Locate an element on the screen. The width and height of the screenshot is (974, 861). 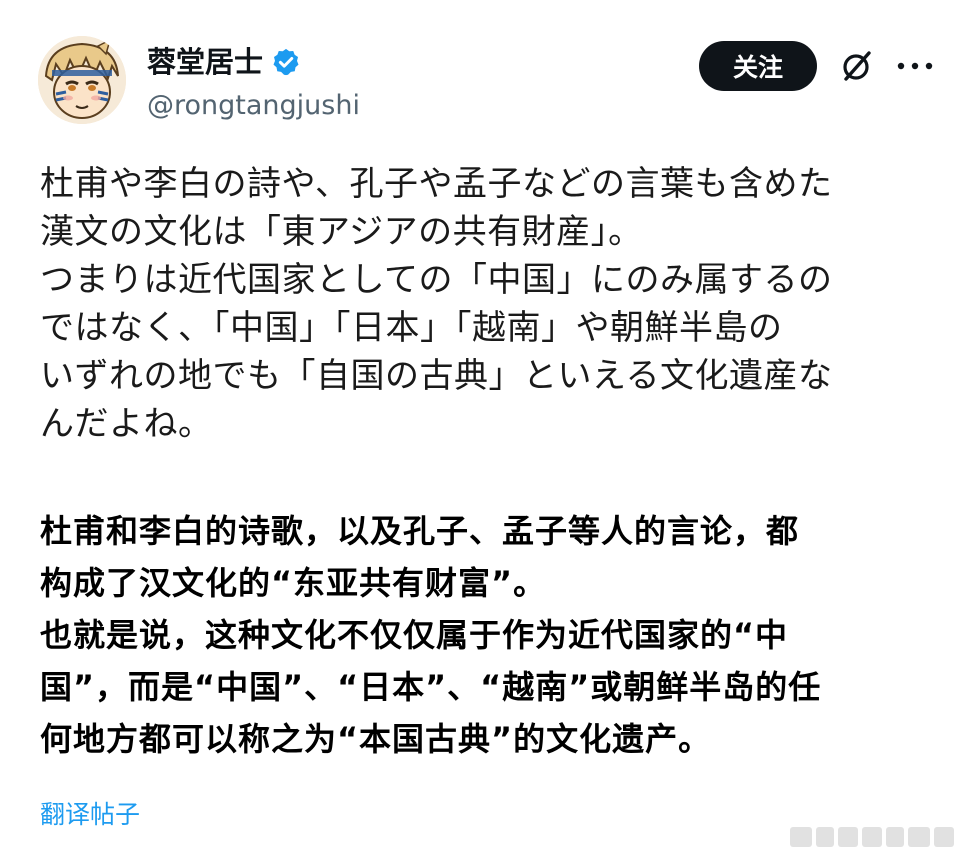
text-line: ではなく、「中国」「日本」「越南」や朝鮮半島の is located at coordinates (411, 328).